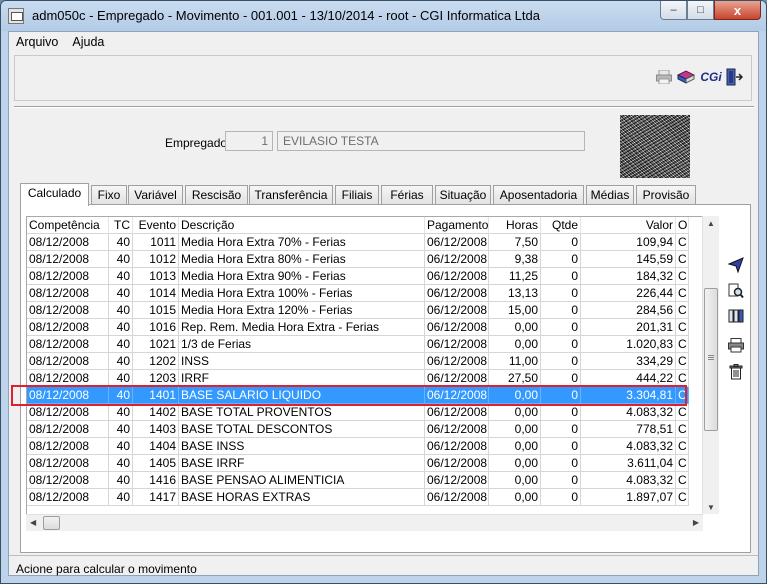 The image size is (767, 584). What do you see at coordinates (711, 359) in the screenshot?
I see `vertical-scroll-thumb` at bounding box center [711, 359].